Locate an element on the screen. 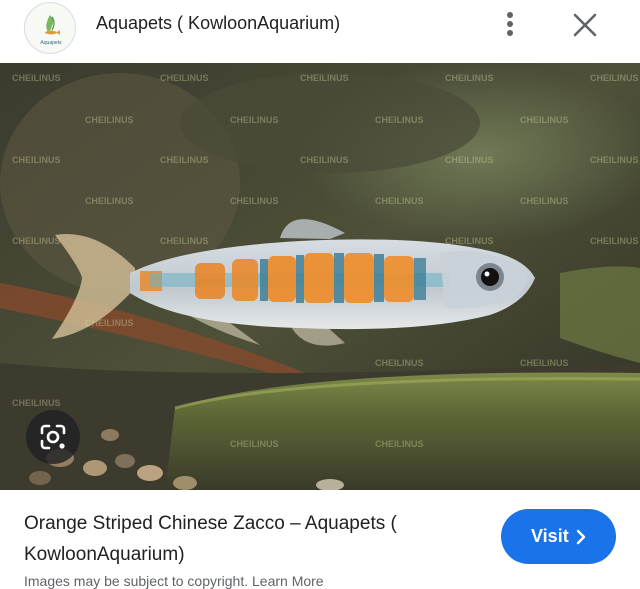  chevron-right-icon is located at coordinates (581, 537).